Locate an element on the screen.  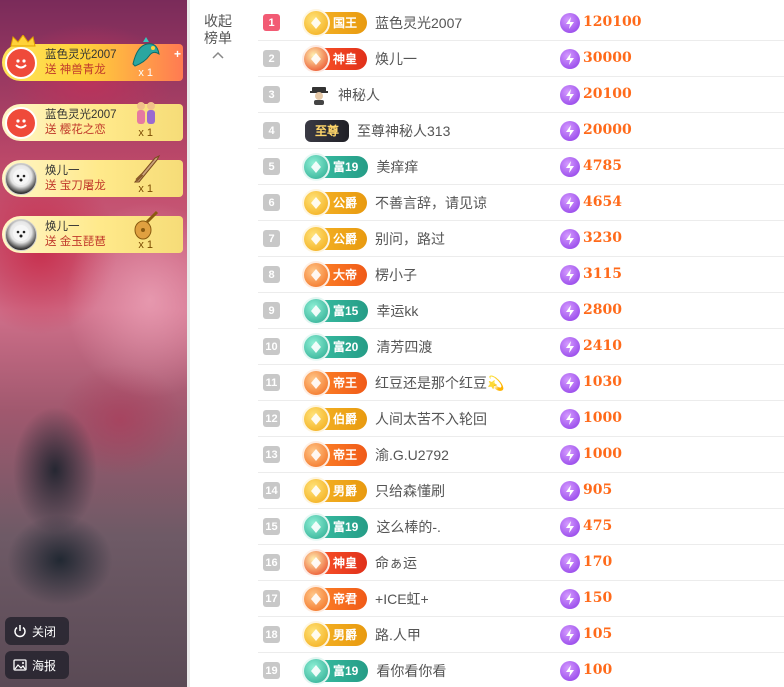
ranking-row: 8 大帝 楞小子 3115 is located at coordinates (521, 275).